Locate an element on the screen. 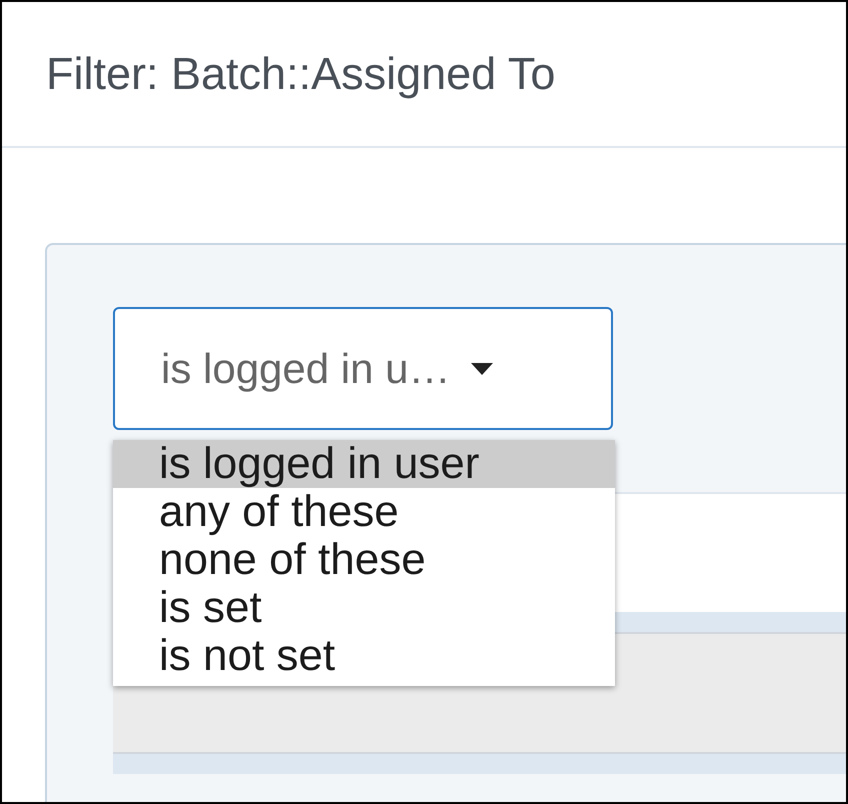 This screenshot has width=848, height=804. dropdown-option: any of these is located at coordinates (364, 512).